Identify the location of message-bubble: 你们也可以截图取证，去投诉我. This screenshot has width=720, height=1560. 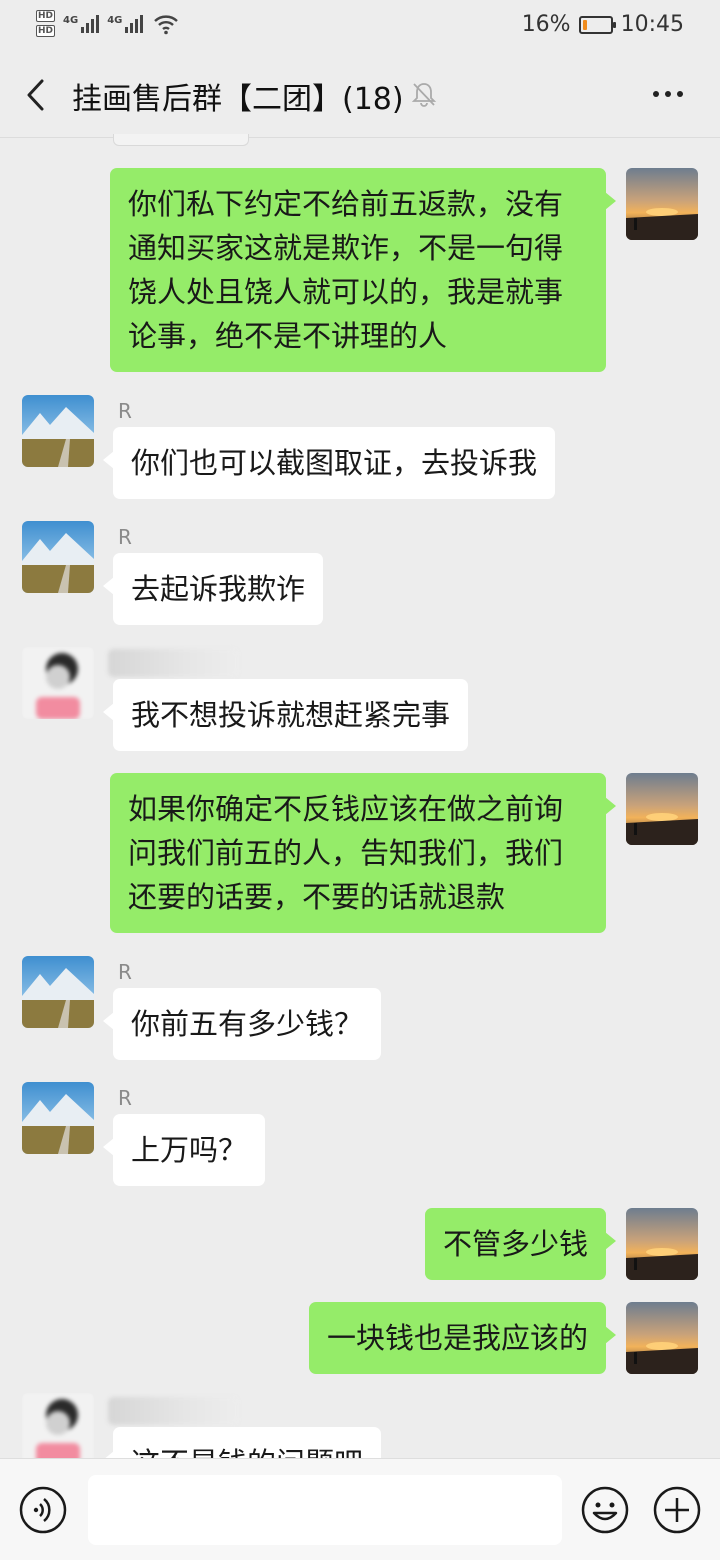
(329, 463).